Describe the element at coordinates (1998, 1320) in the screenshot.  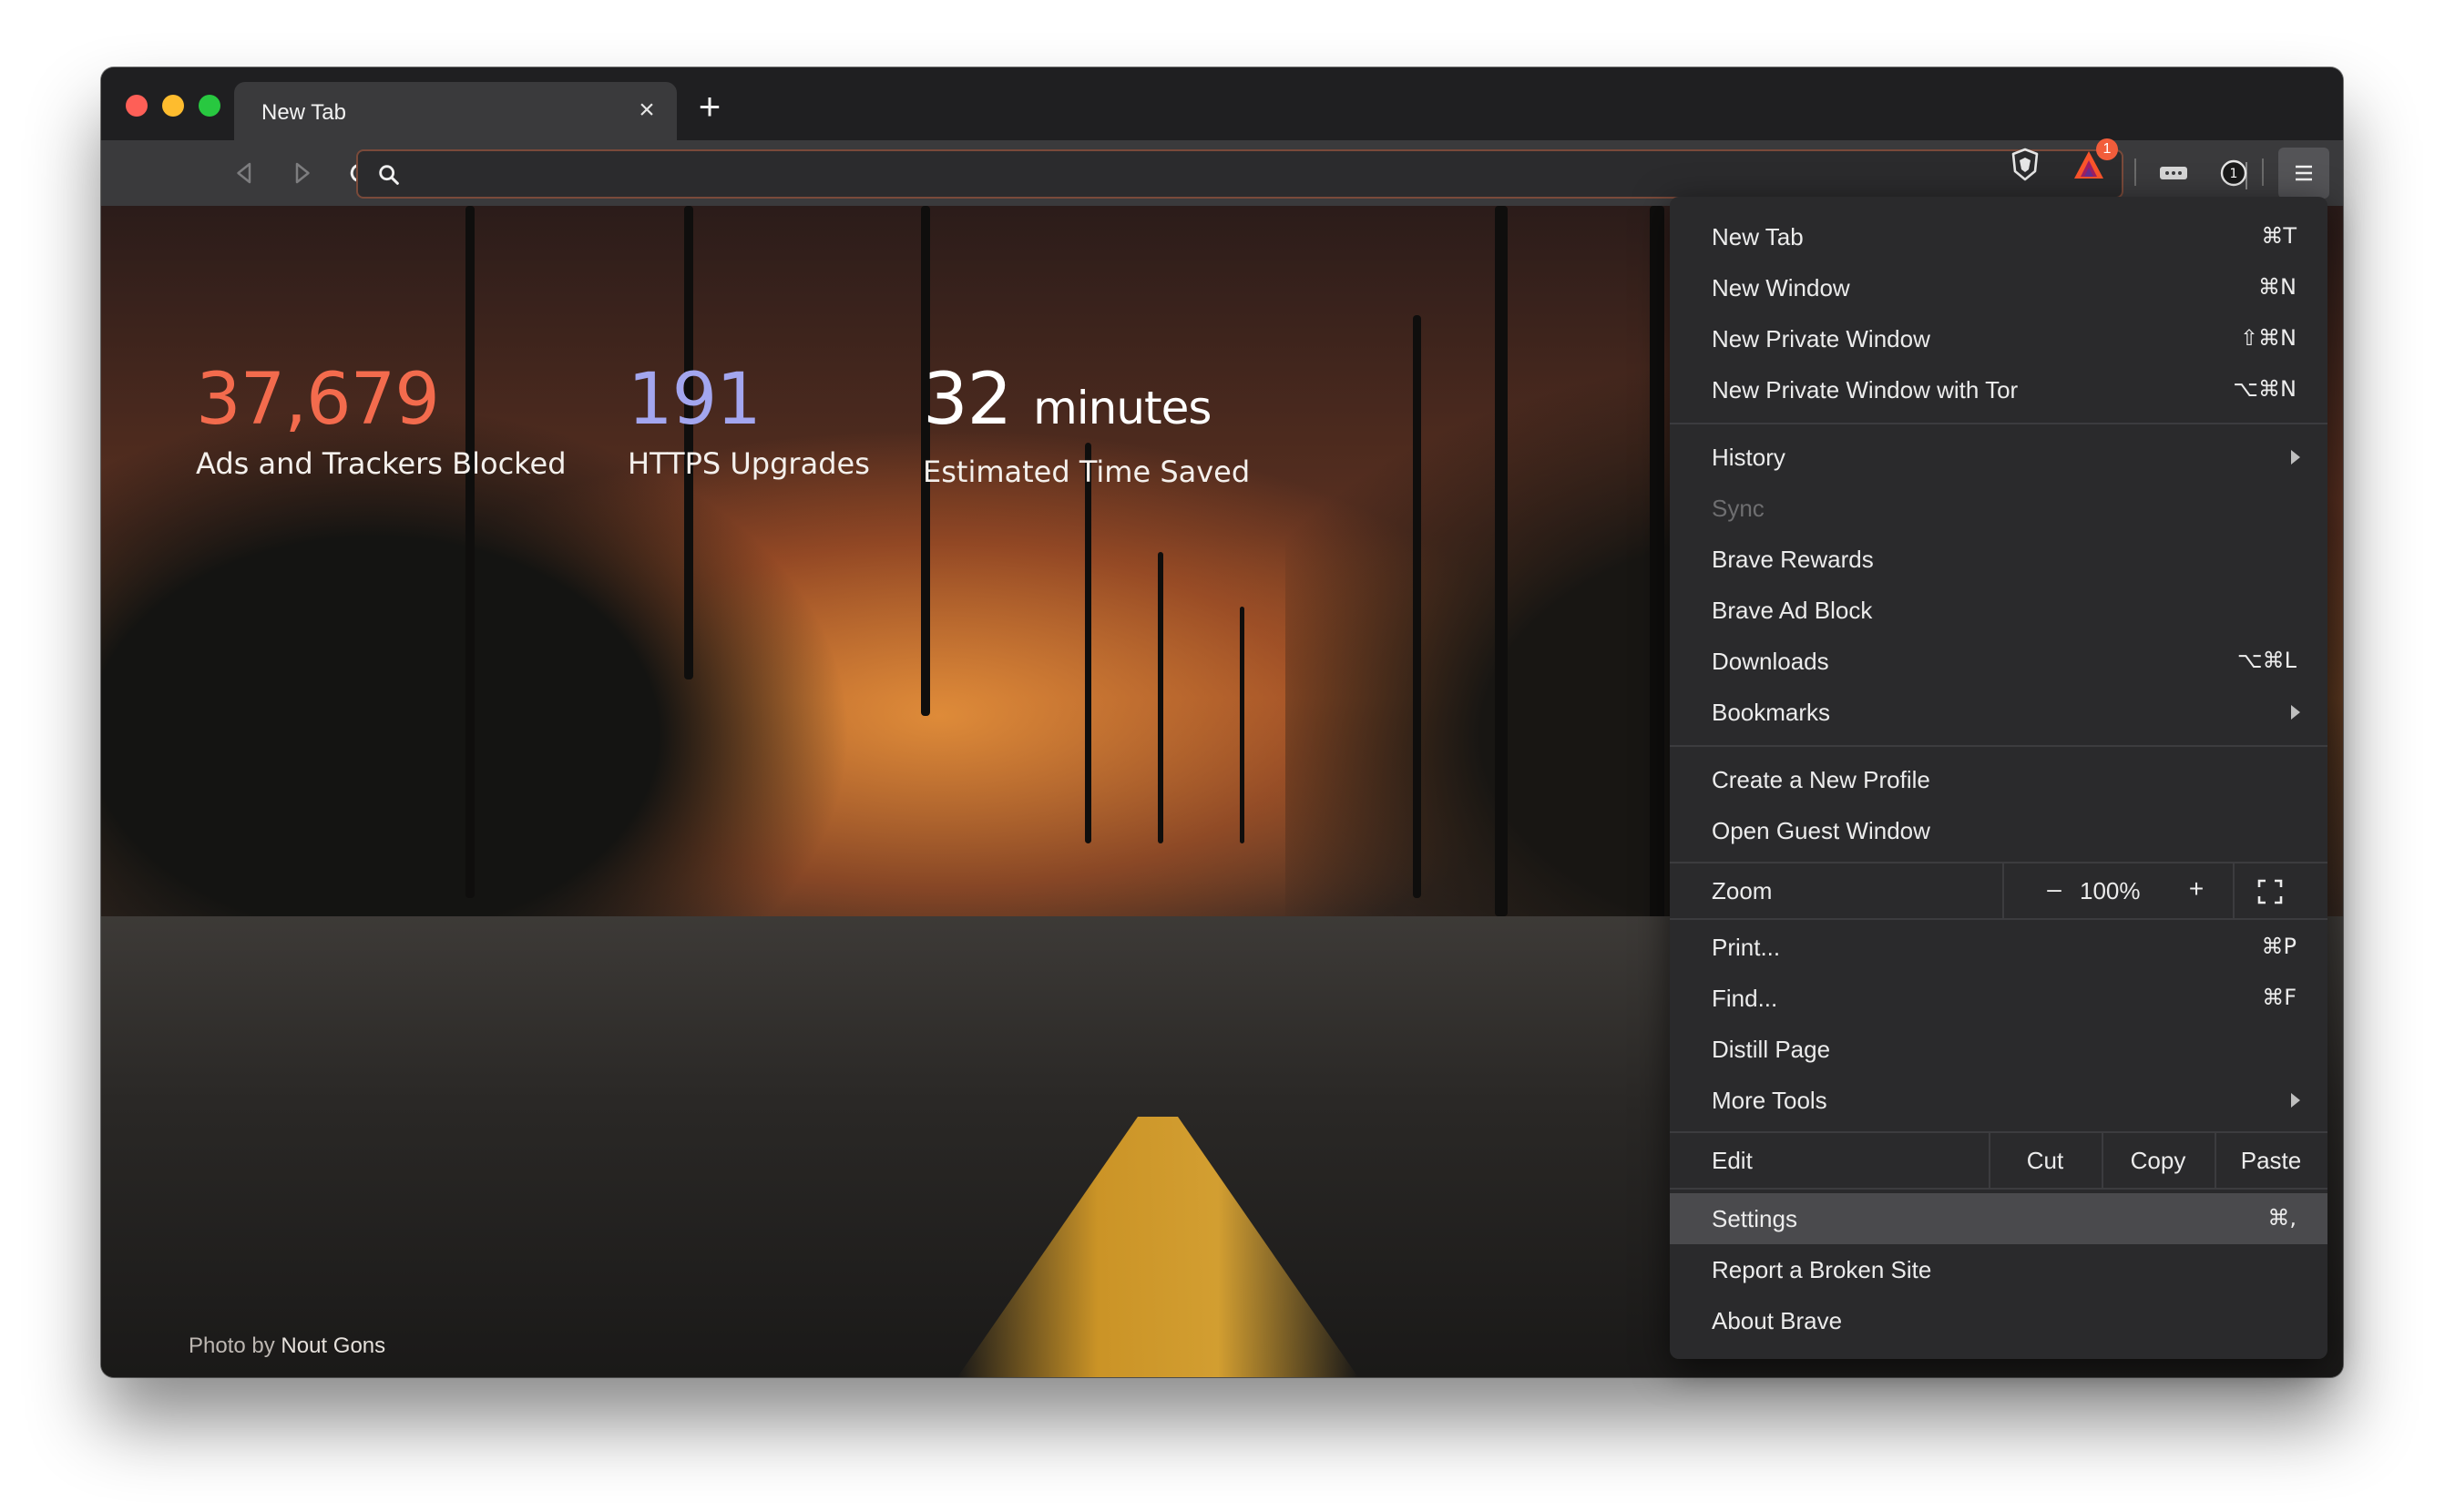
I see `menu-item-about-brave: About Brave` at that location.